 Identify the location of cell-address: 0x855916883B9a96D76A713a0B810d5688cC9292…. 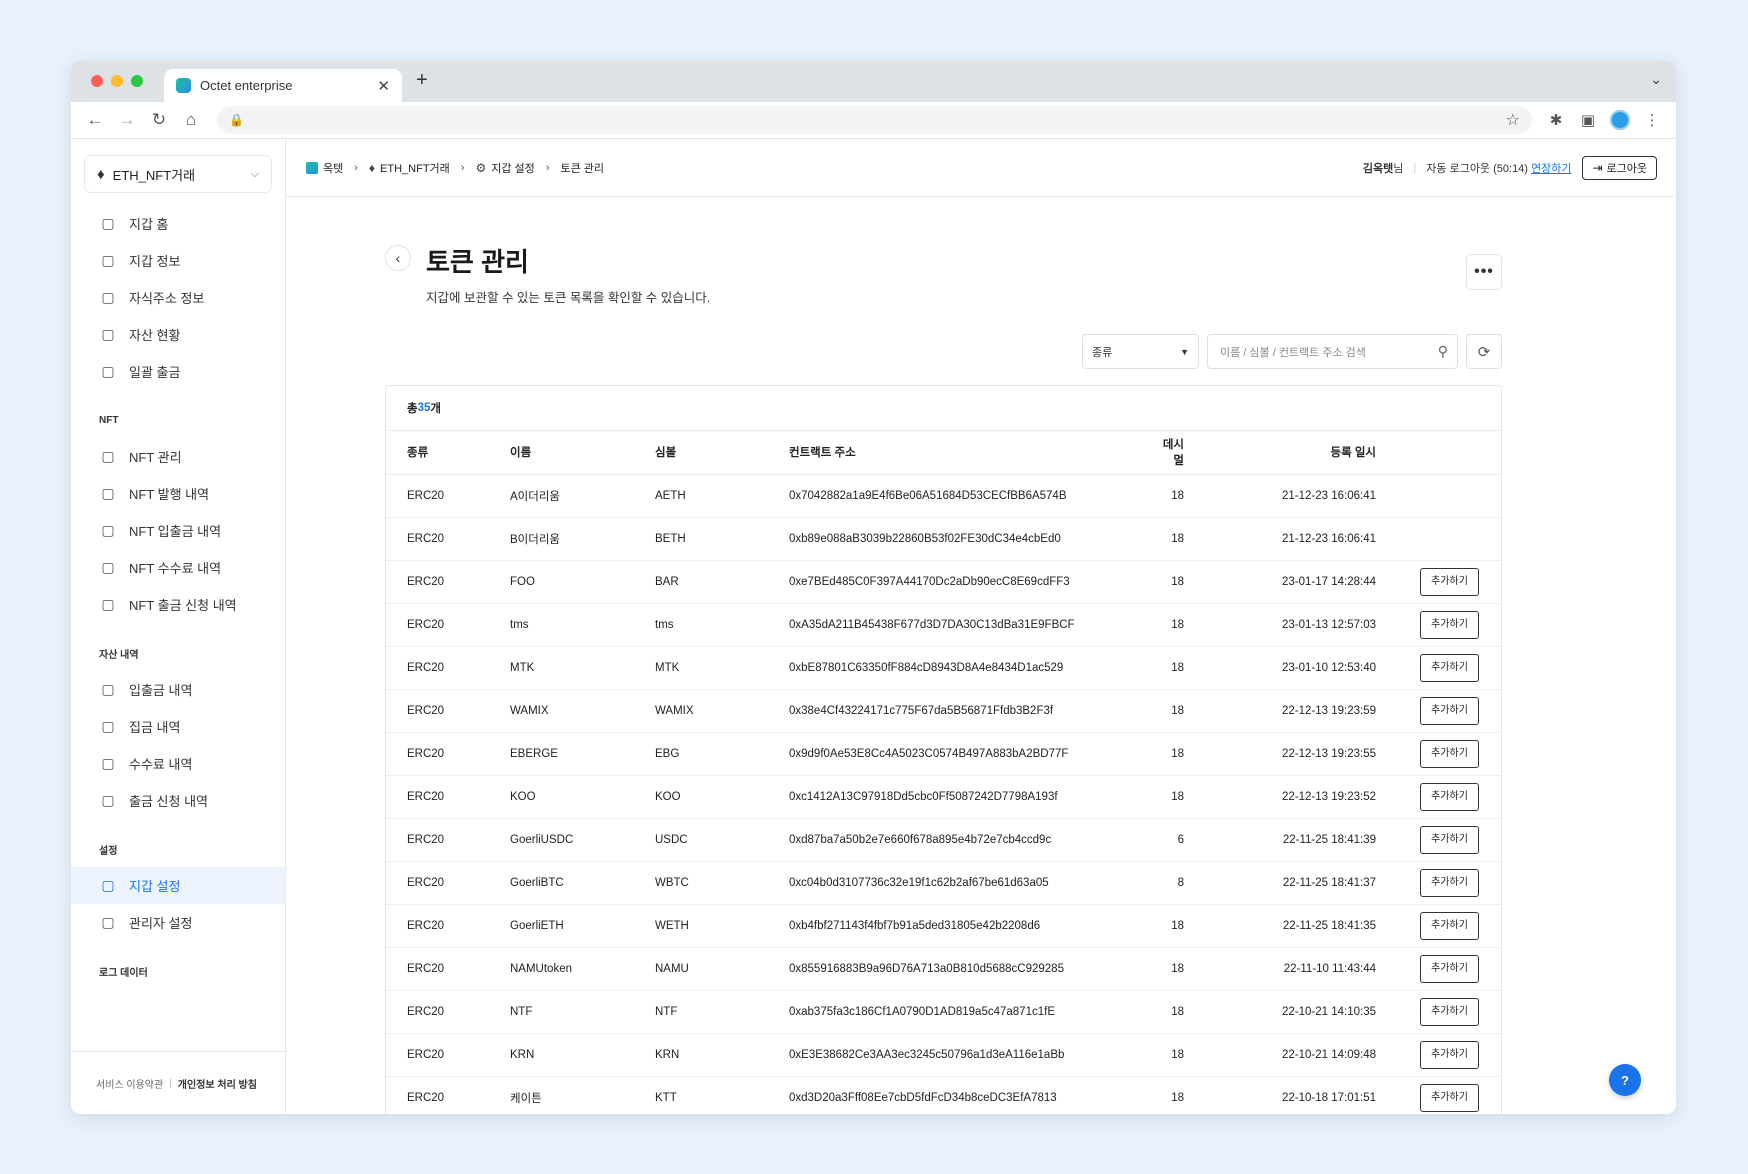
(971, 969).